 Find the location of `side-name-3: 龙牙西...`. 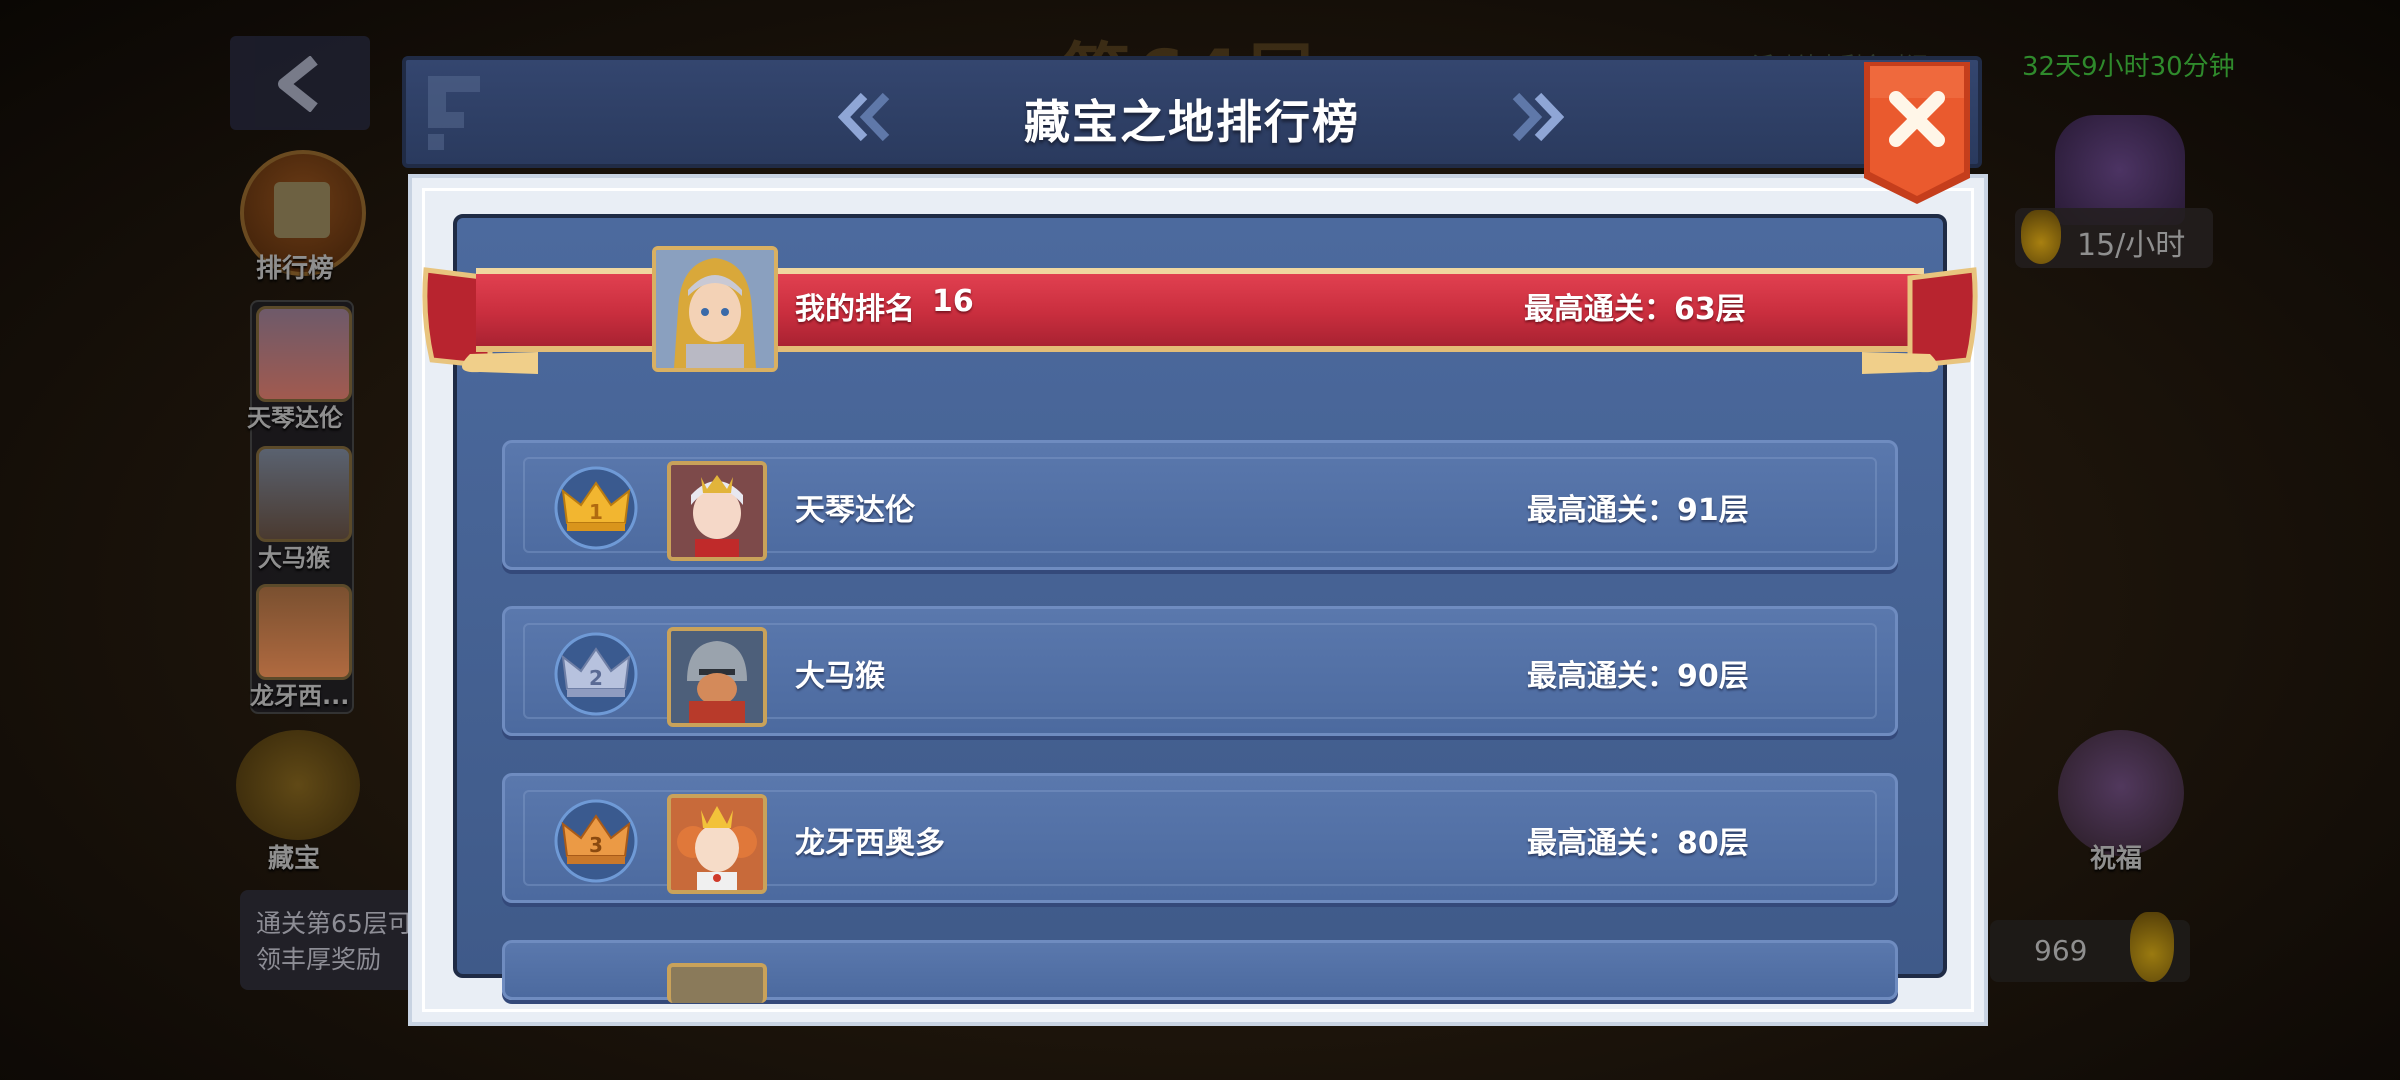

side-name-3: 龙牙西... is located at coordinates (300, 696).